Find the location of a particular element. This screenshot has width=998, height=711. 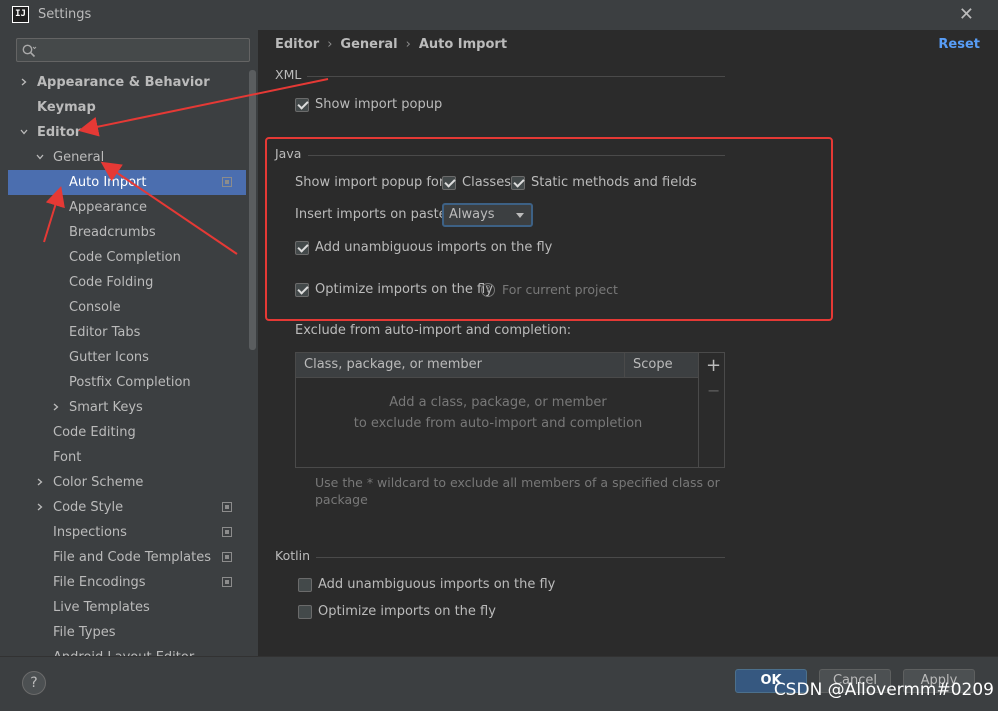

sidebar-item-label: Android Layout Editor is located at coordinates (123, 650).